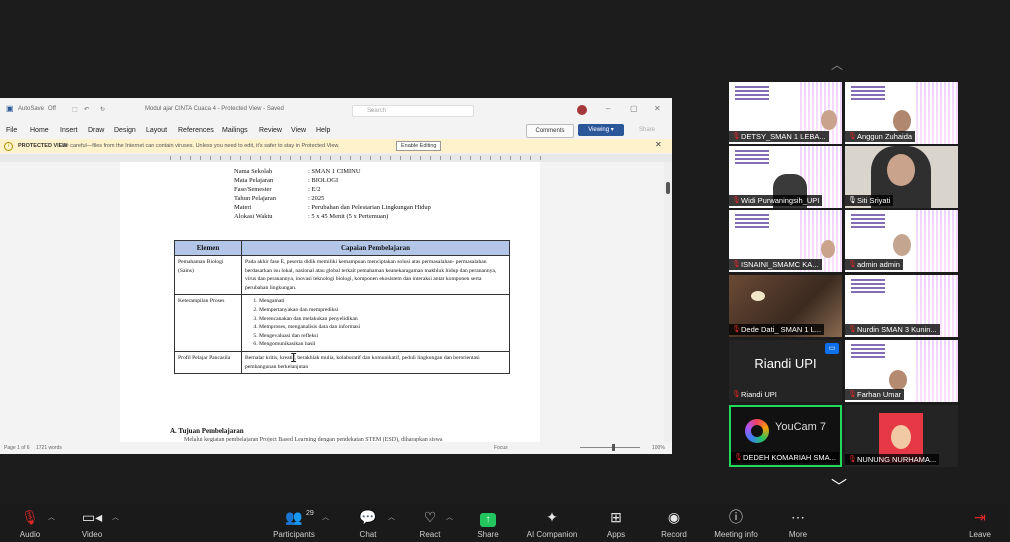  What do you see at coordinates (980, 534) in the screenshot?
I see `leave-label: Leave` at bounding box center [980, 534].